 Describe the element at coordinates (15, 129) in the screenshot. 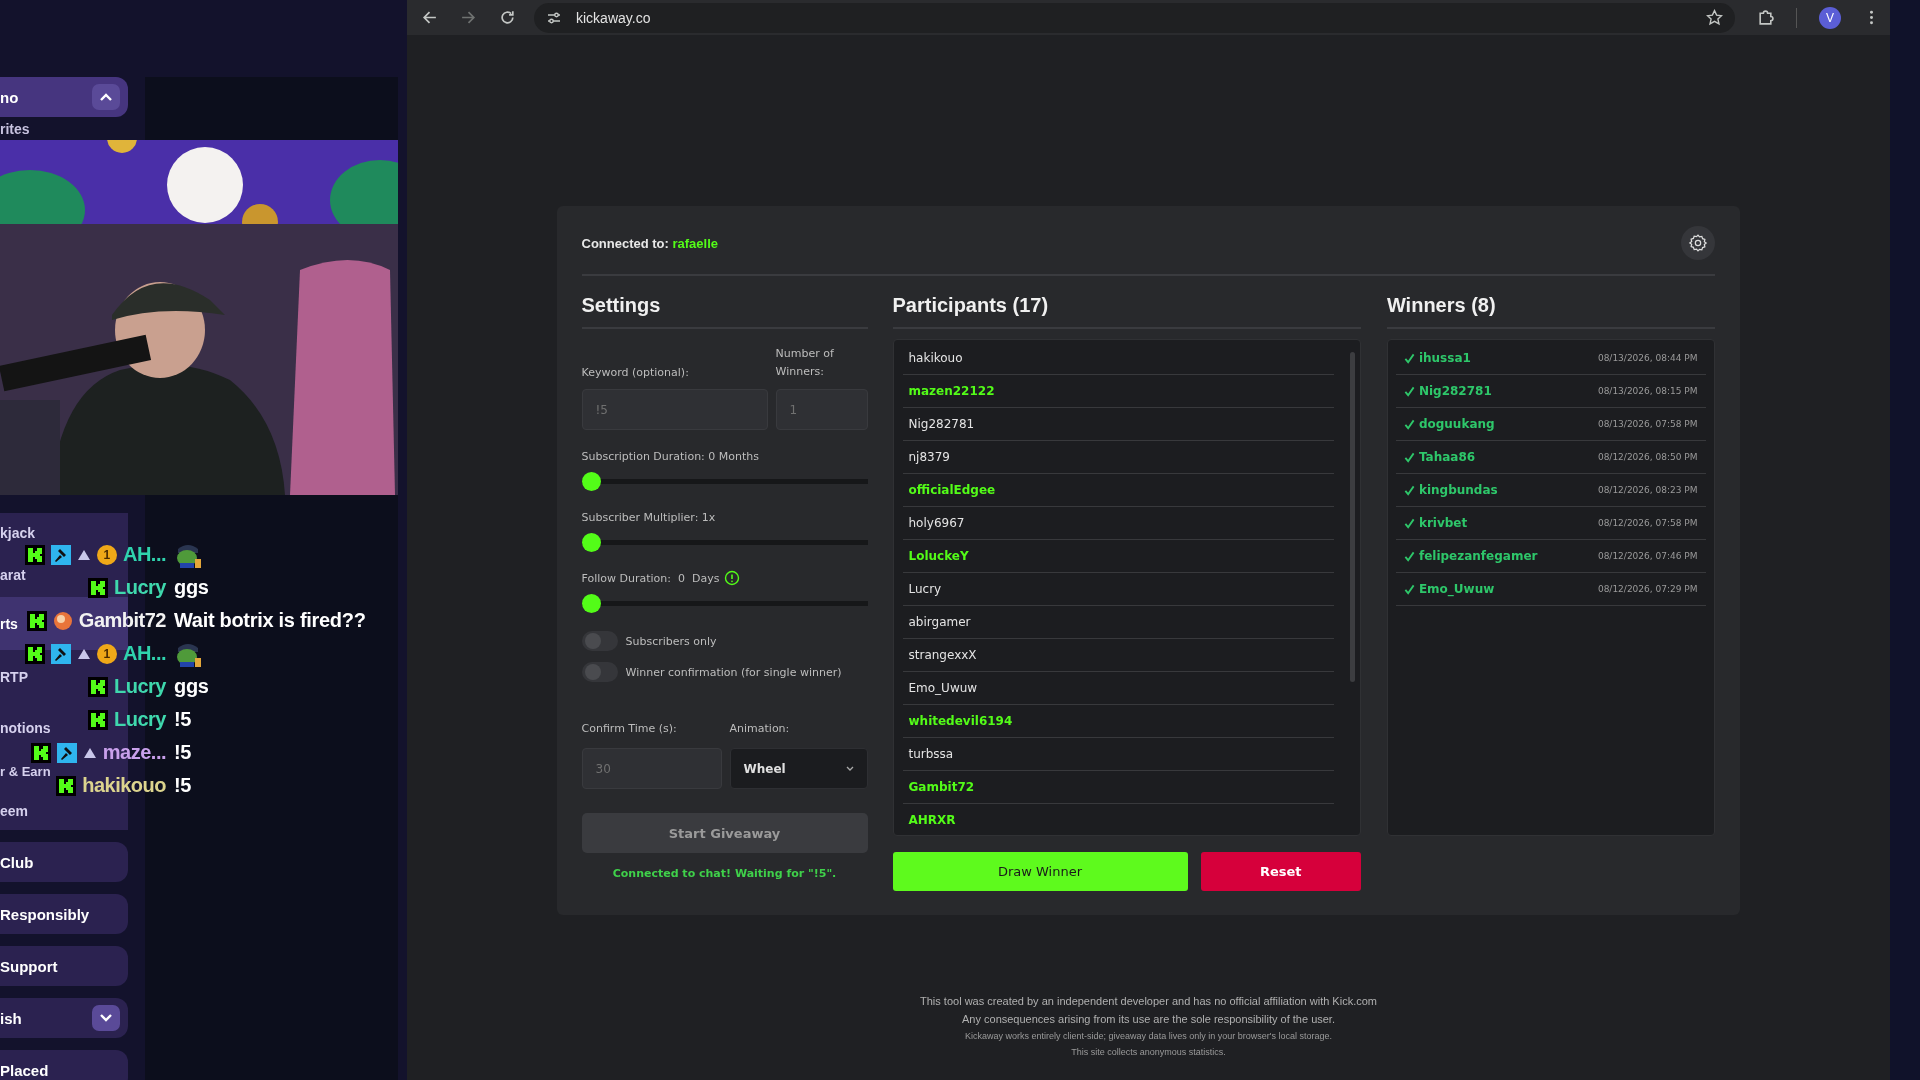

I see `sidebar-item: rites` at that location.